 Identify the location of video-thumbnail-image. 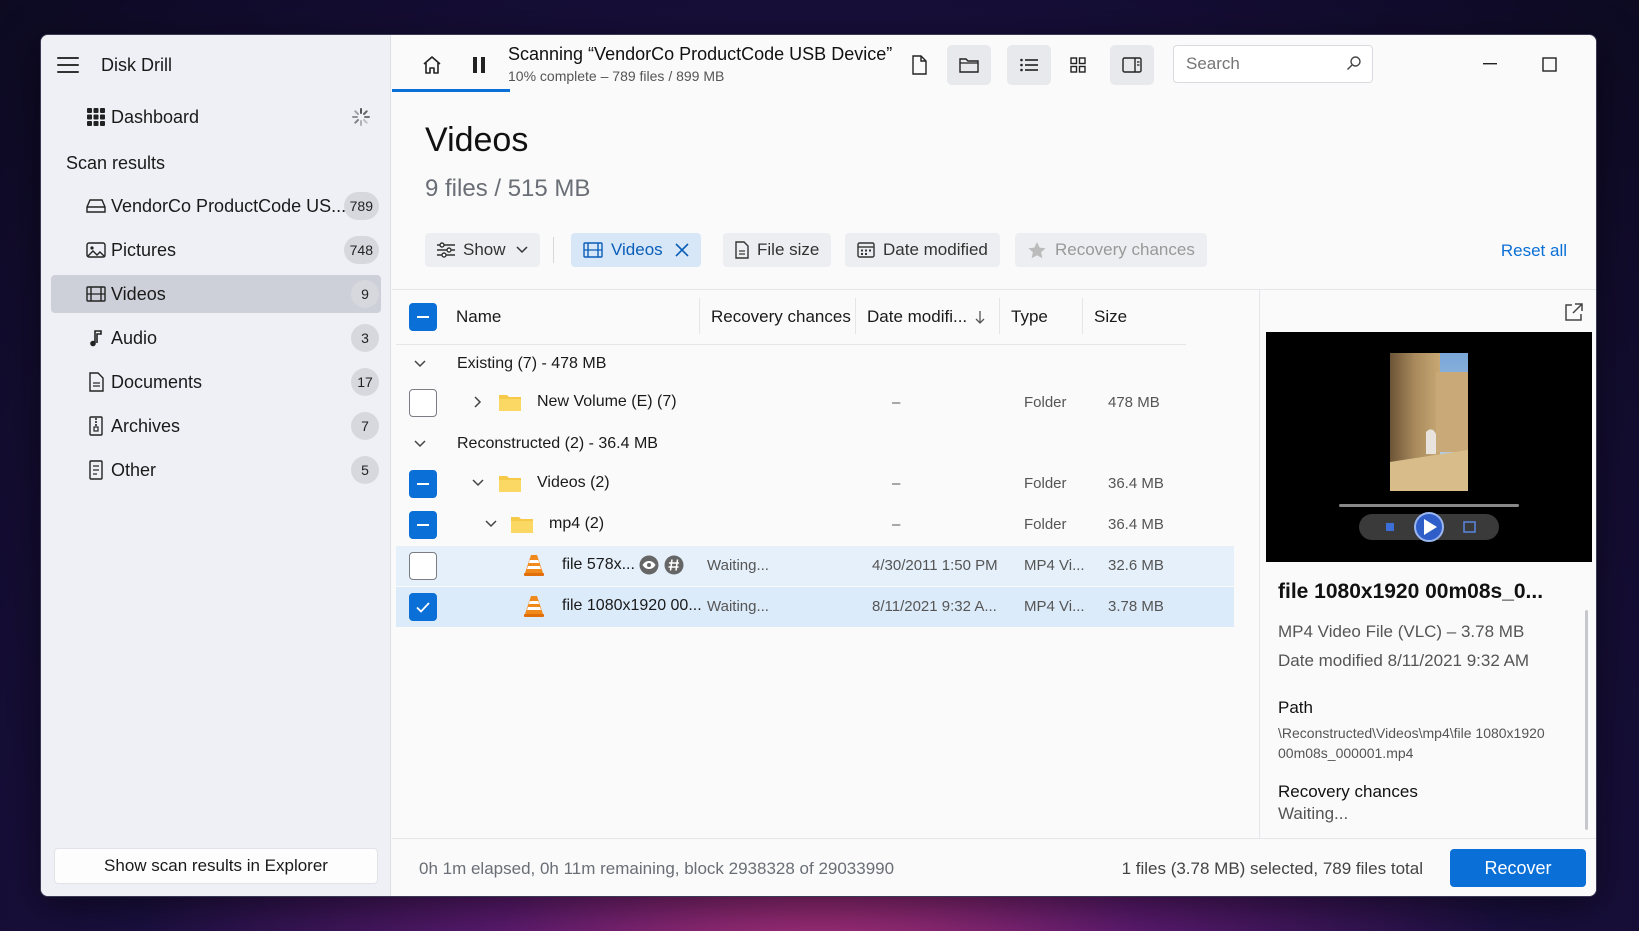
(1429, 447).